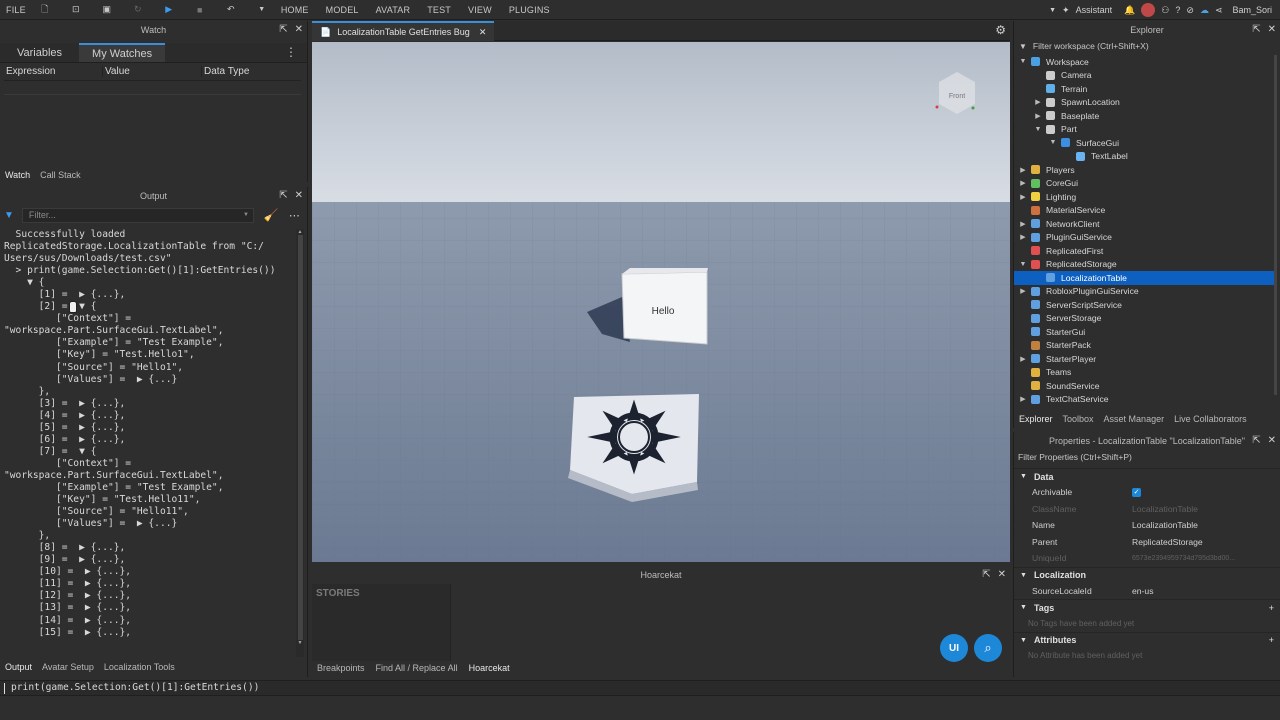 This screenshot has height=720, width=1280. What do you see at coordinates (9, 215) in the screenshot?
I see `filter-icon: ▼` at bounding box center [9, 215].